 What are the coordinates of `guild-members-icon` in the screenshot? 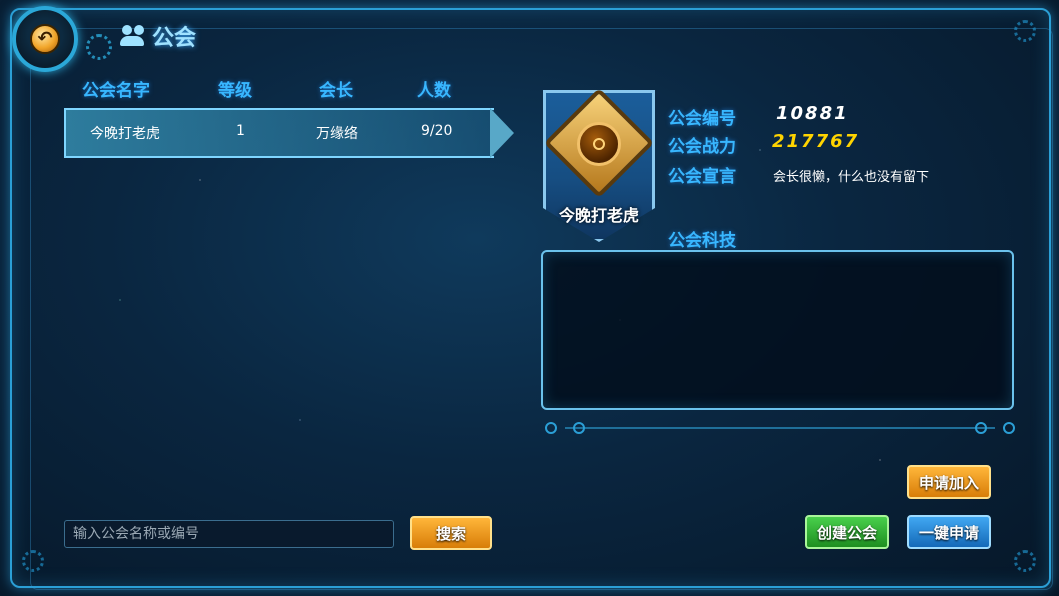 It's located at (133, 36).